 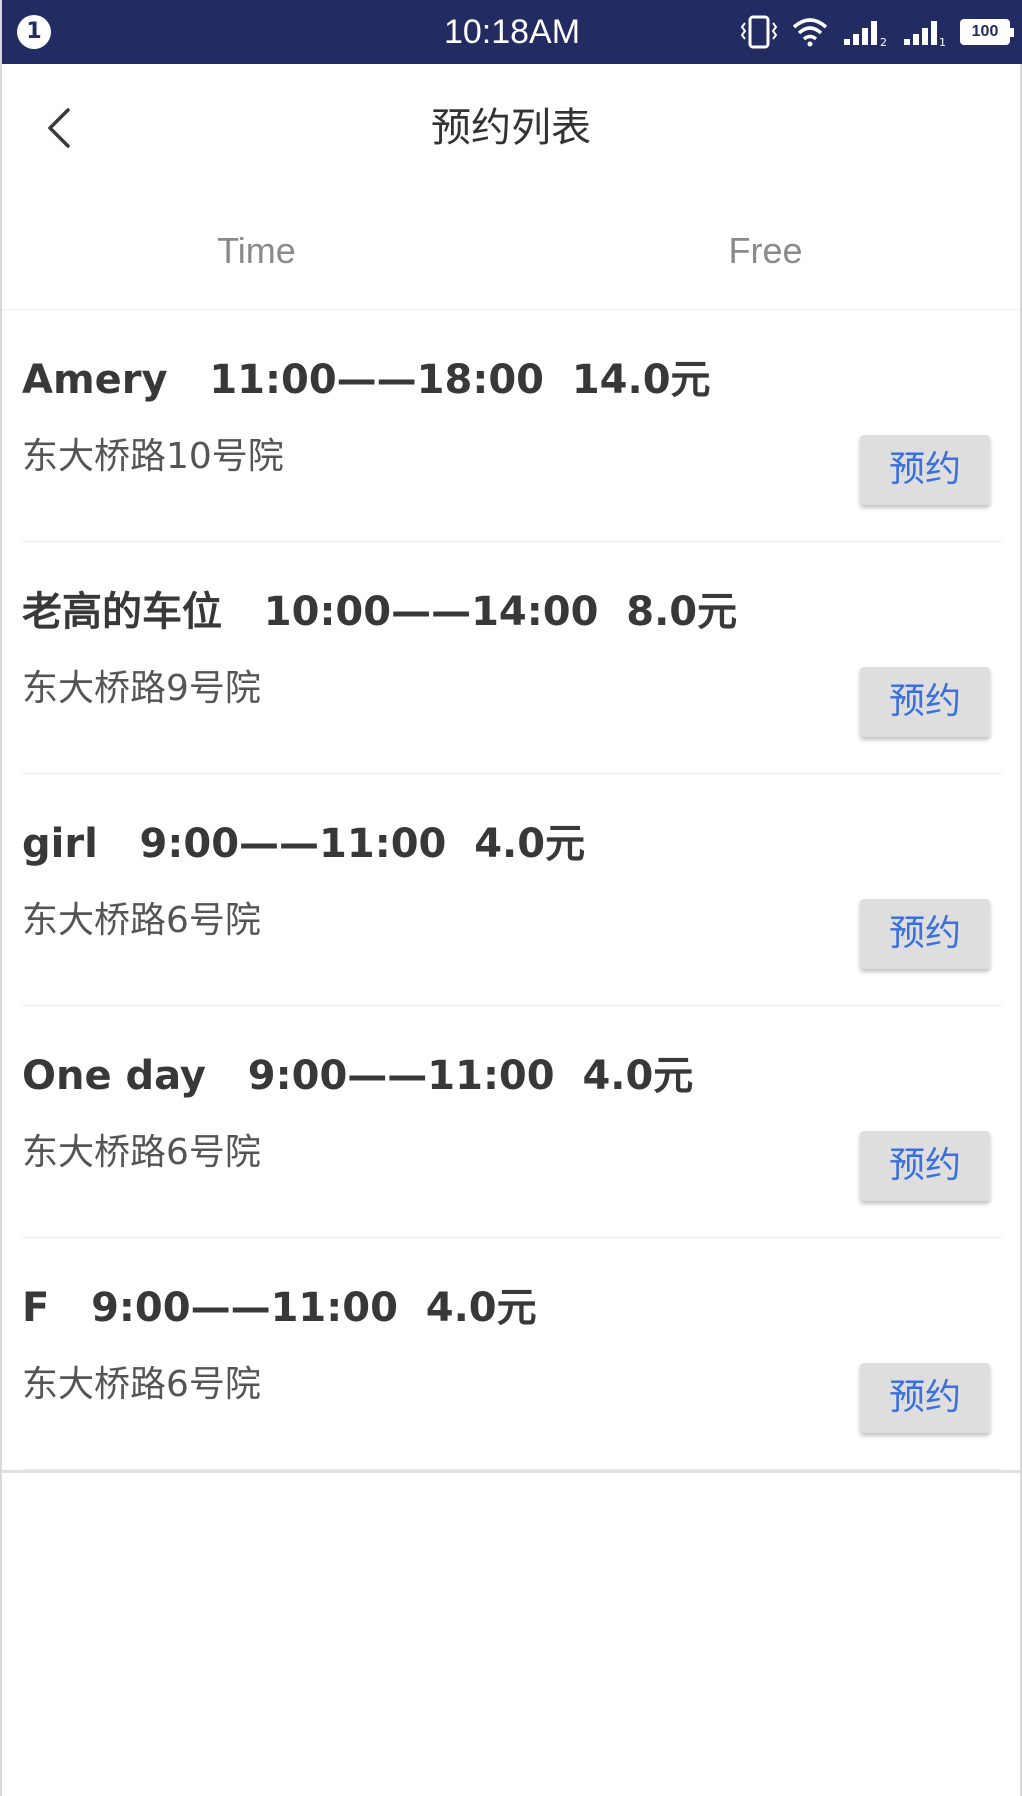 What do you see at coordinates (511, 1354) in the screenshot?
I see `list-item: F 9:00——11:00 4.0元 东大桥路6号院 预约` at bounding box center [511, 1354].